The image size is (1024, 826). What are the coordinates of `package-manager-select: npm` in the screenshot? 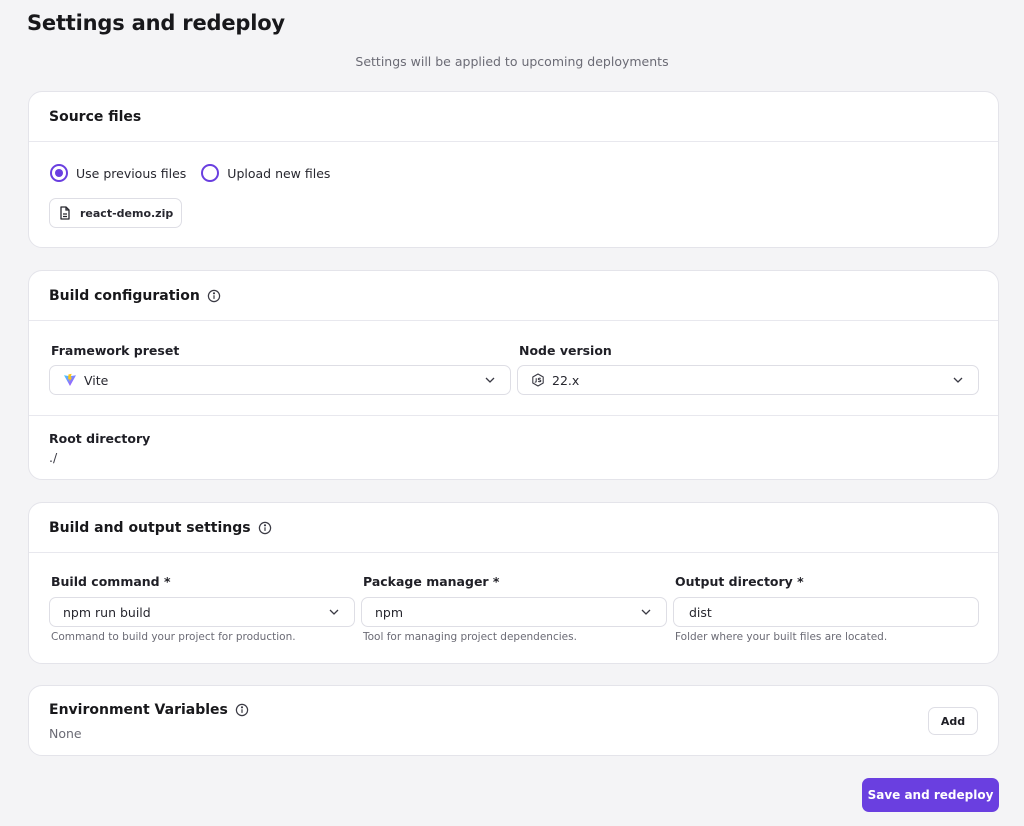 It's located at (514, 612).